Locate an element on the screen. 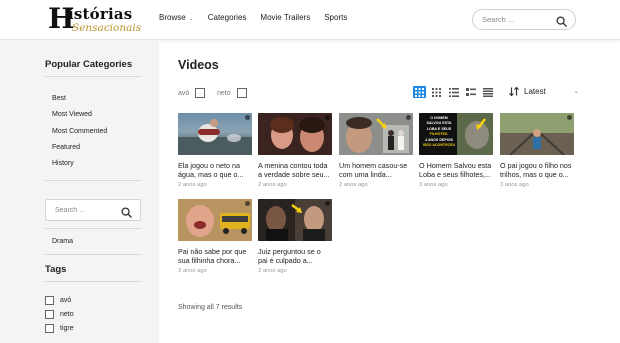 This screenshot has height=343, width=620. nav-sports: Sports is located at coordinates (335, 17).